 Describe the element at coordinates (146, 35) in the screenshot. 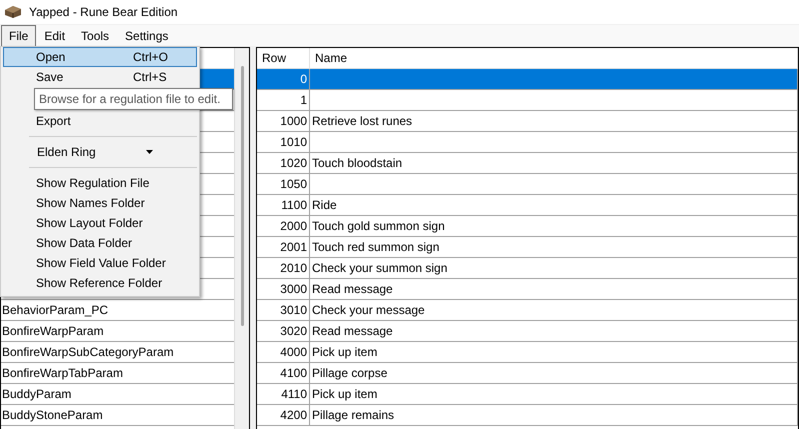

I see `menu-bar-item: Settings` at that location.